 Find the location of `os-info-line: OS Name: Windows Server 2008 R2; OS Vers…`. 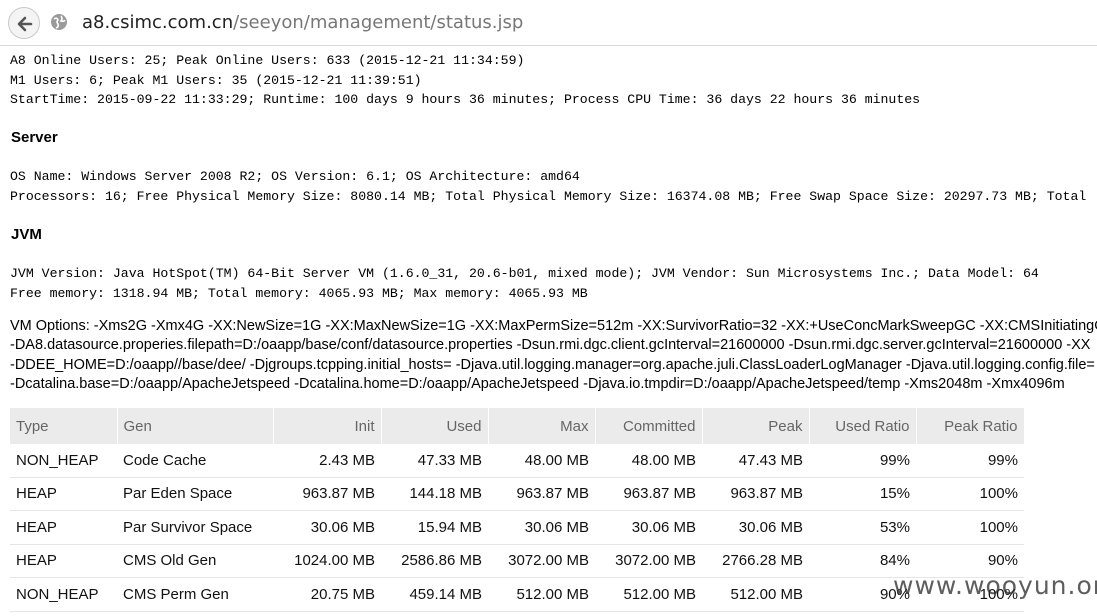

os-info-line: OS Name: Windows Server 2008 R2; OS Vers… is located at coordinates (295, 176).